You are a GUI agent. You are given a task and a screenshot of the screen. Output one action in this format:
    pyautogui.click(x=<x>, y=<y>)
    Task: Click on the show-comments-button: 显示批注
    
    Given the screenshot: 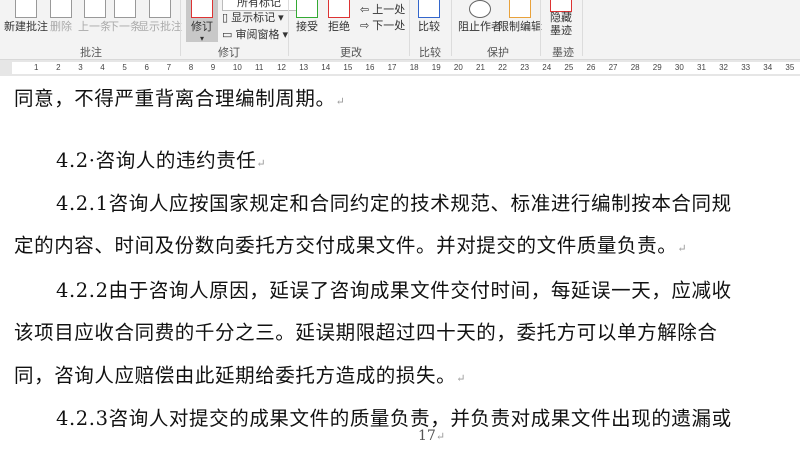 What is the action you would take?
    pyautogui.click(x=160, y=17)
    